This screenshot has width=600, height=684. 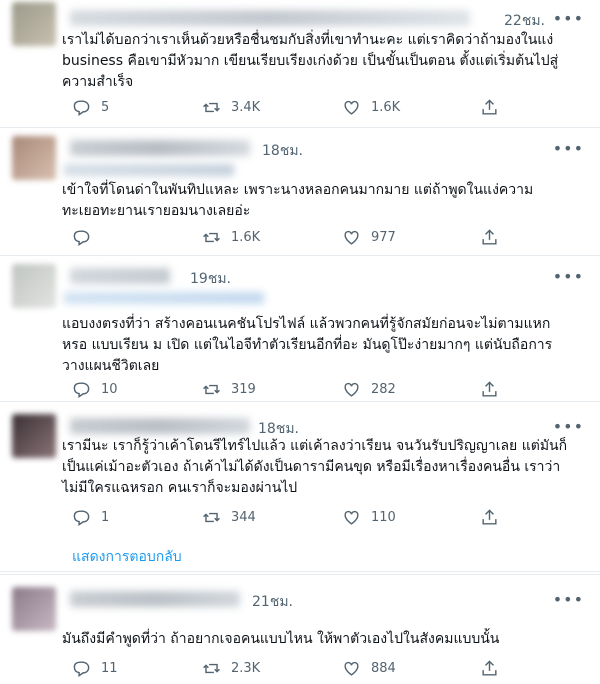 I want to click on tweet-text-line: วางแผนชีวิตเลย, so click(x=111, y=366).